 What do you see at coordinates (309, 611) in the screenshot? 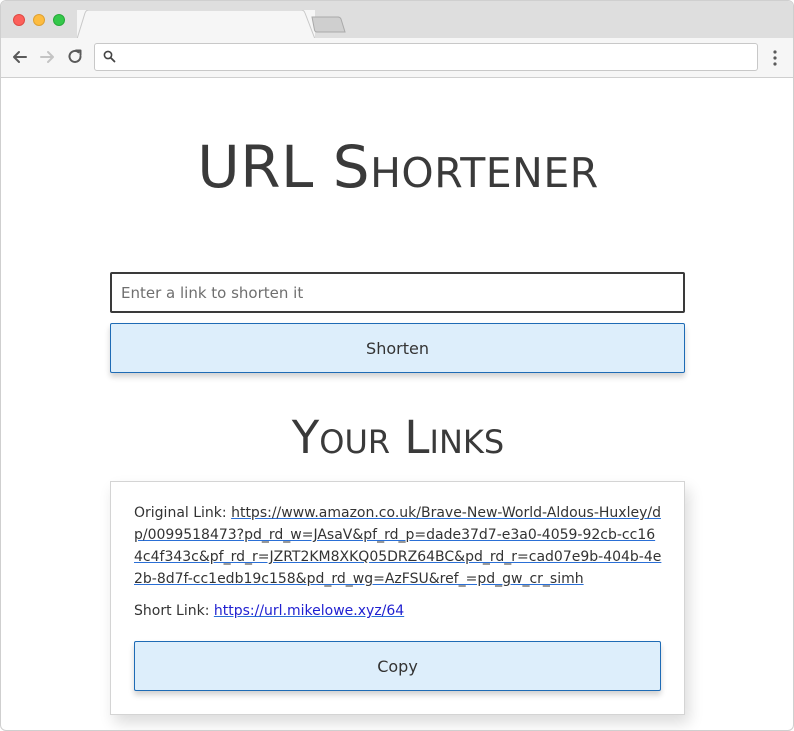
I see `short-link-url: https://url.mikelowe.xyz/64` at bounding box center [309, 611].